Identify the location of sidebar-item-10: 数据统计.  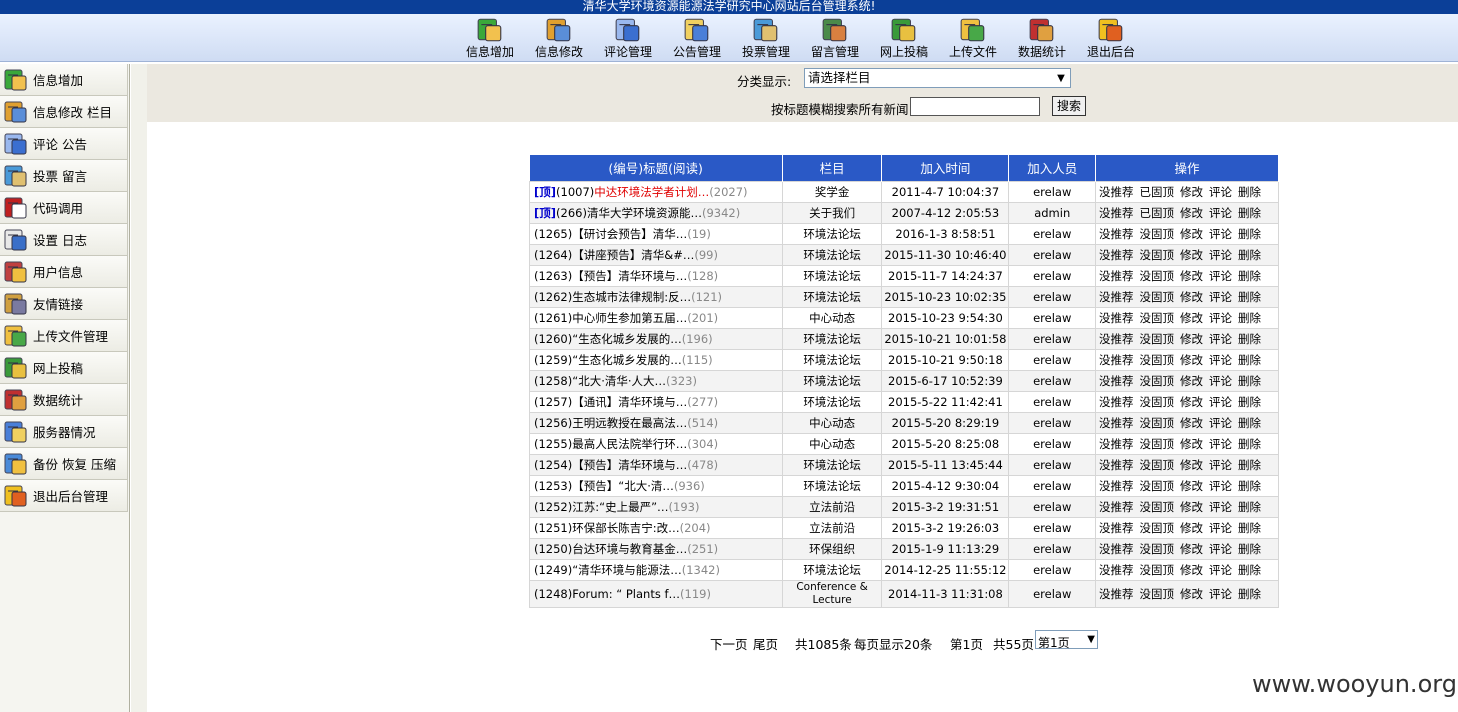
(64, 400).